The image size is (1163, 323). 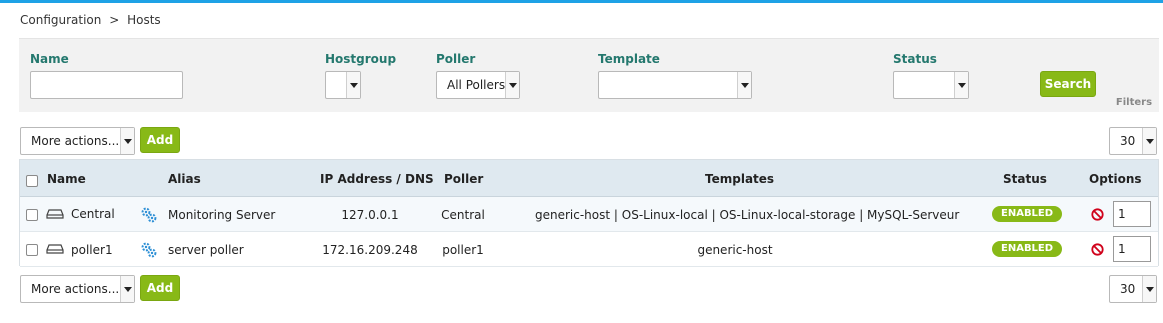 I want to click on template-select, so click(x=675, y=85).